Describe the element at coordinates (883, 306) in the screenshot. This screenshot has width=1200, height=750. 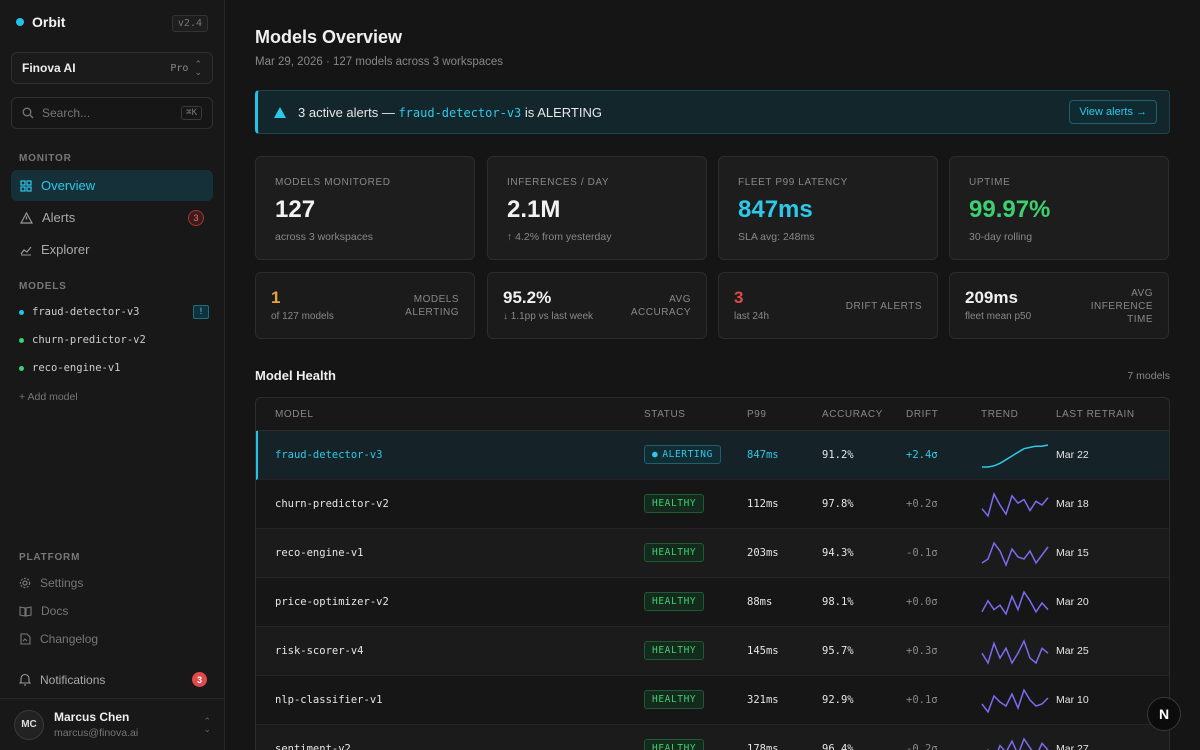
I see `mini-label: DRIFT ALERTS` at that location.